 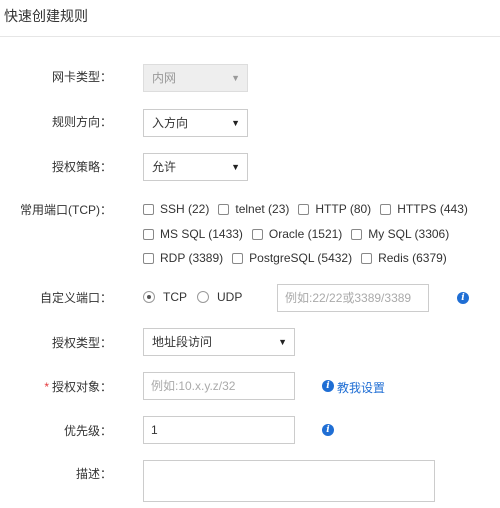 I want to click on policy-label: 授权策略：, so click(x=81, y=167).